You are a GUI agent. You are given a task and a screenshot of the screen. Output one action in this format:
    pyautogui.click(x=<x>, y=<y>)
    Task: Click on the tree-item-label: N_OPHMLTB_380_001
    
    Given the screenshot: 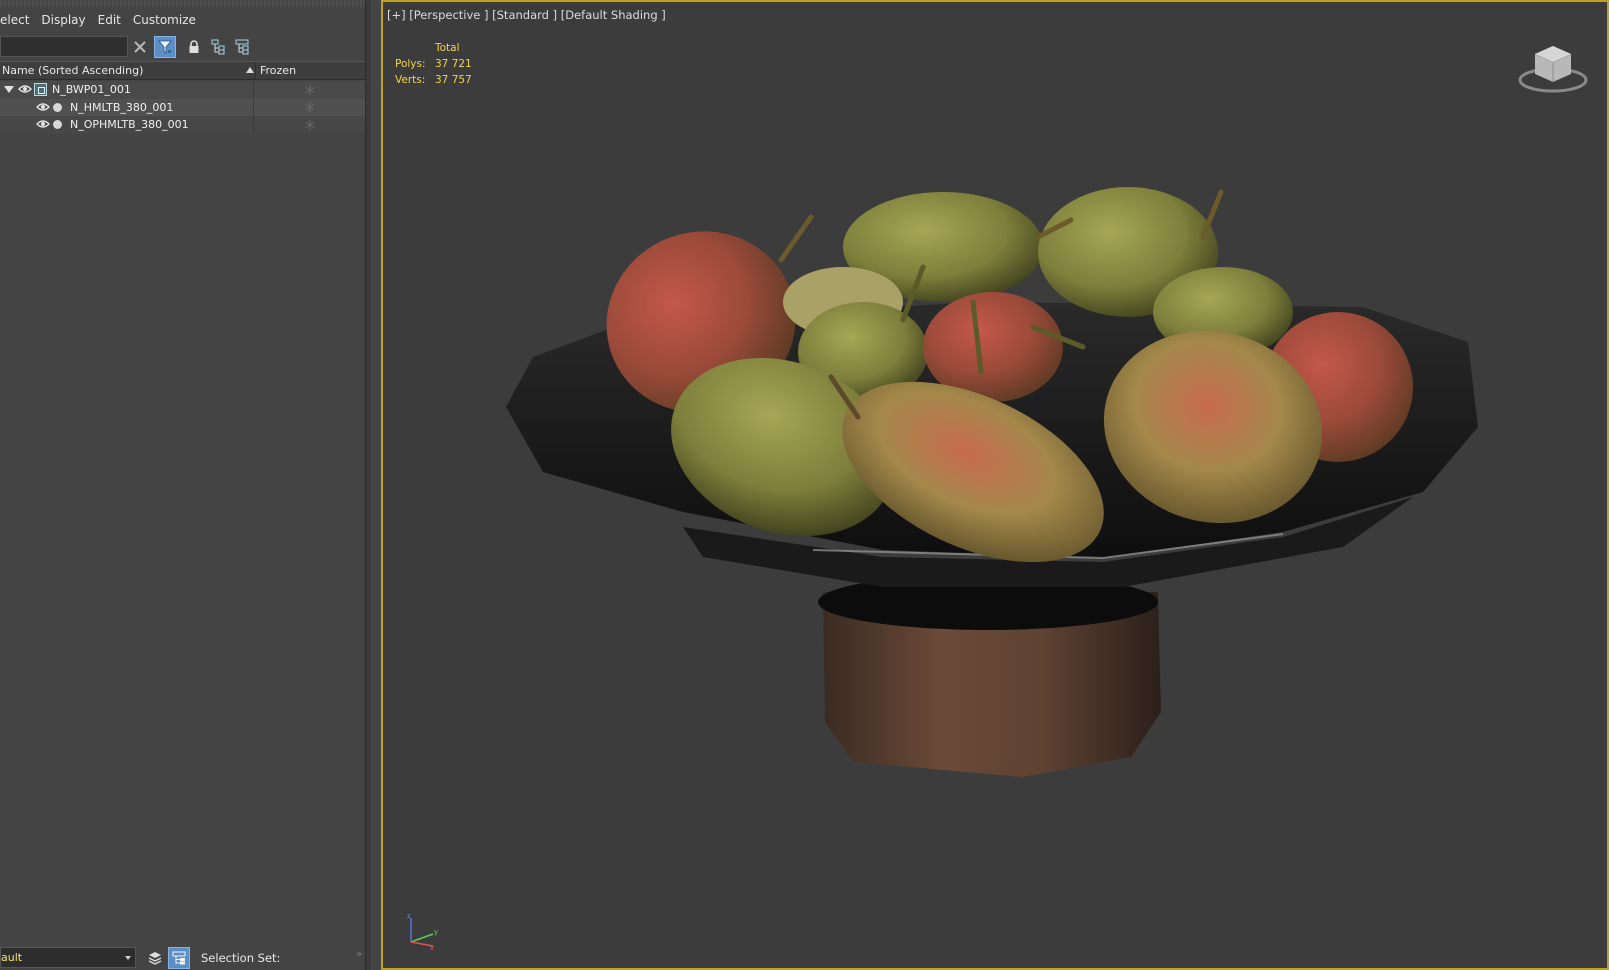 What is the action you would take?
    pyautogui.click(x=129, y=124)
    